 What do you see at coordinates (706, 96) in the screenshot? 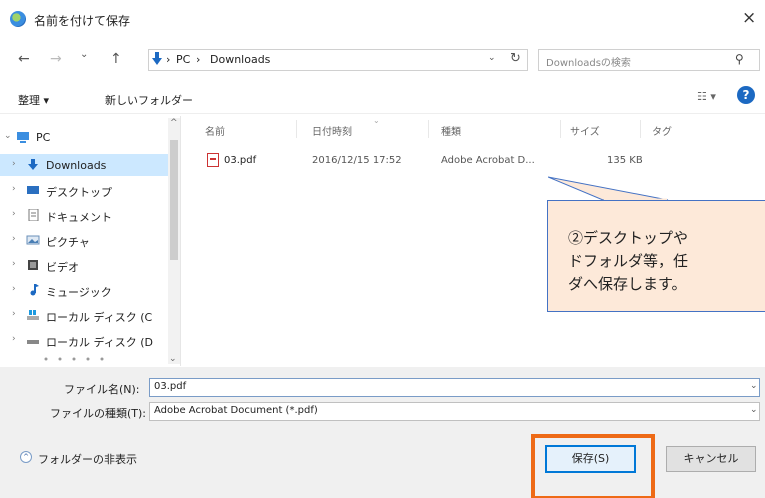
I see `view-options-icon: ☷ ▾` at bounding box center [706, 96].